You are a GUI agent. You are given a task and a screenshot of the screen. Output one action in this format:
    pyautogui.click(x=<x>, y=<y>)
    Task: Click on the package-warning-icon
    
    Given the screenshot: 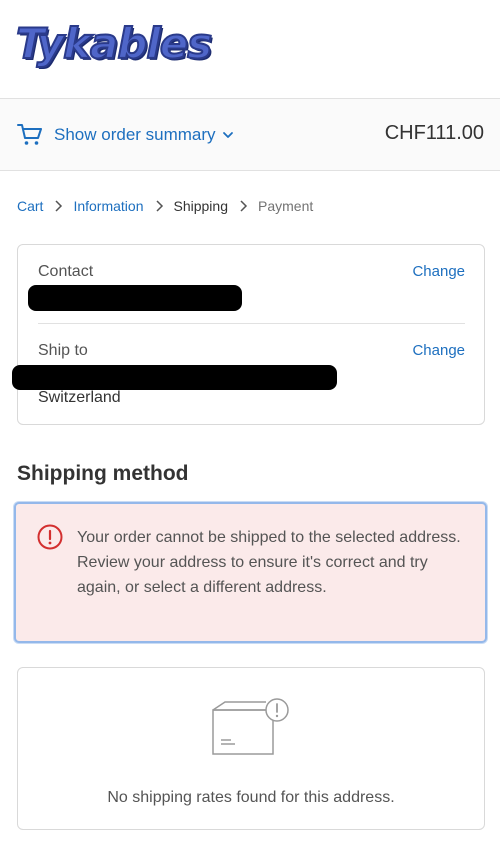 What is the action you would take?
    pyautogui.click(x=250, y=726)
    